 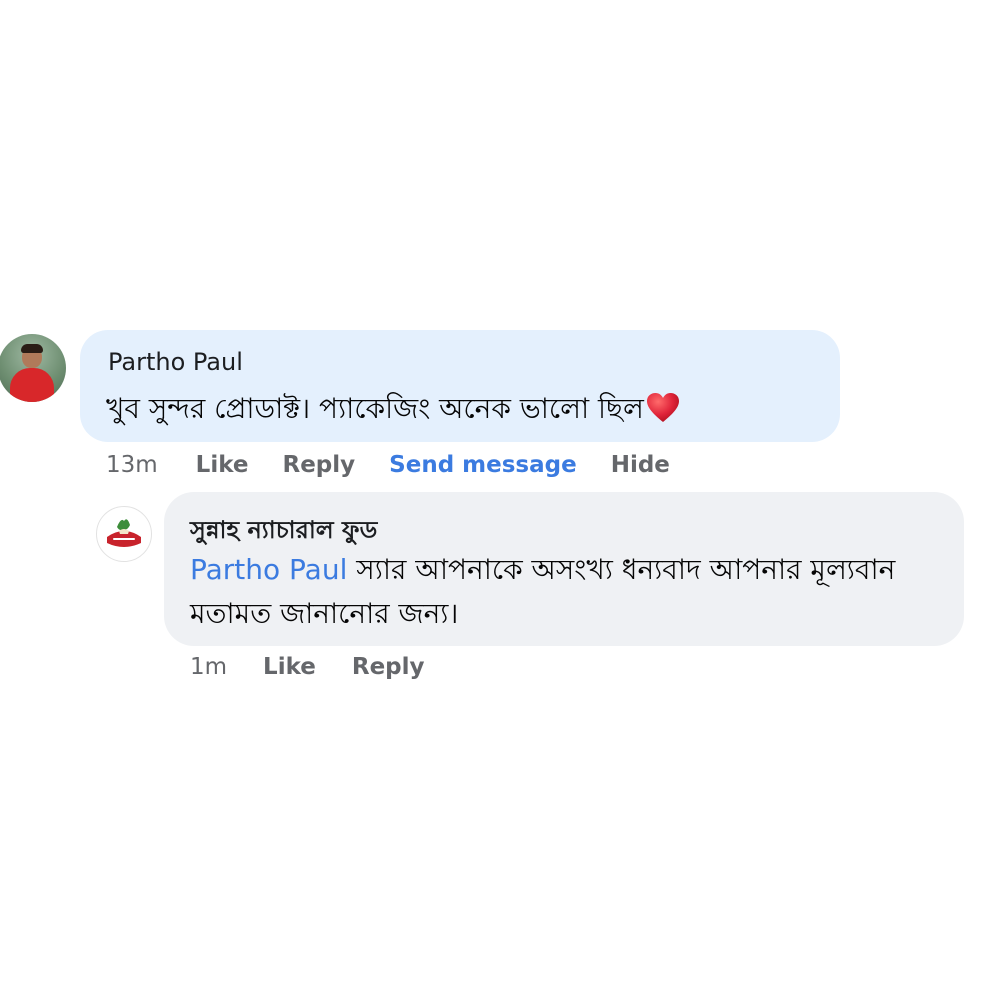 I want to click on comment-actions: 13m Like Reply Send message Hide, so click(x=388, y=465).